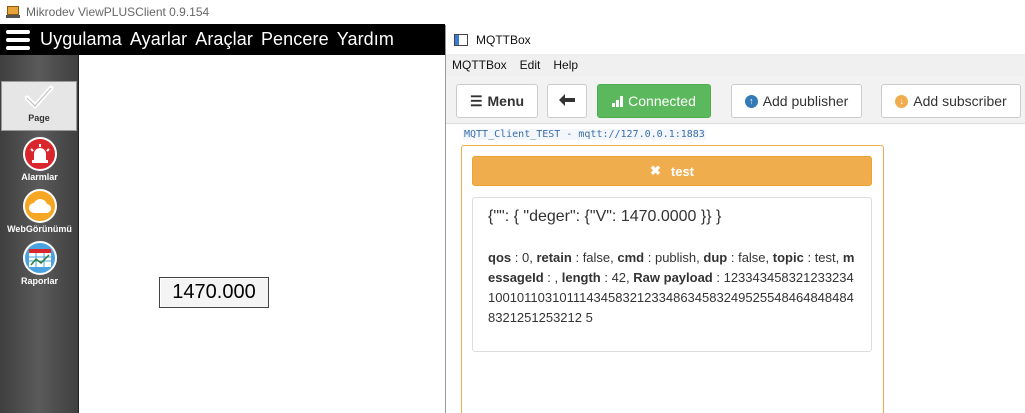 This screenshot has width=1025, height=413. I want to click on arrow-up-circle-icon: ↑, so click(751, 101).